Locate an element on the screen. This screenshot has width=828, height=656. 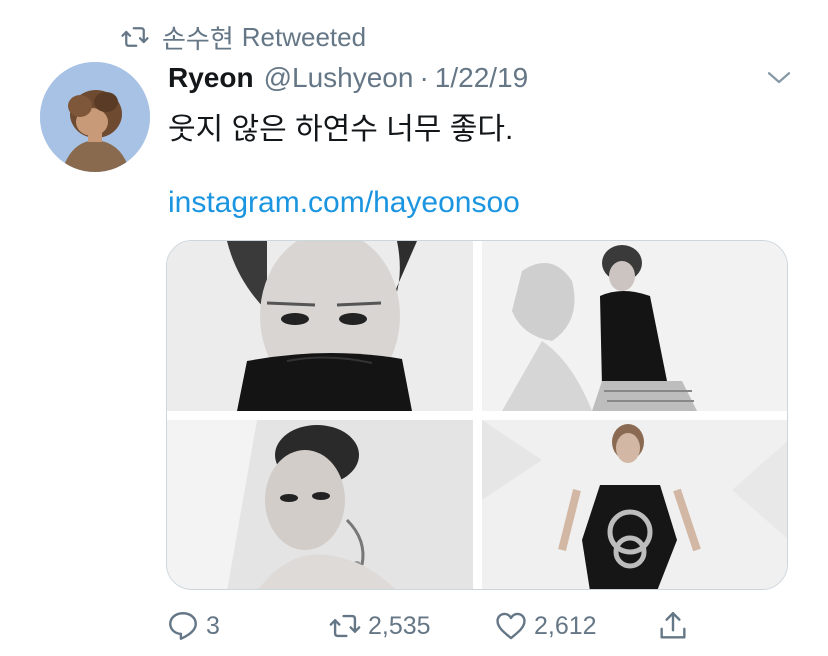
avatar is located at coordinates (95, 117).